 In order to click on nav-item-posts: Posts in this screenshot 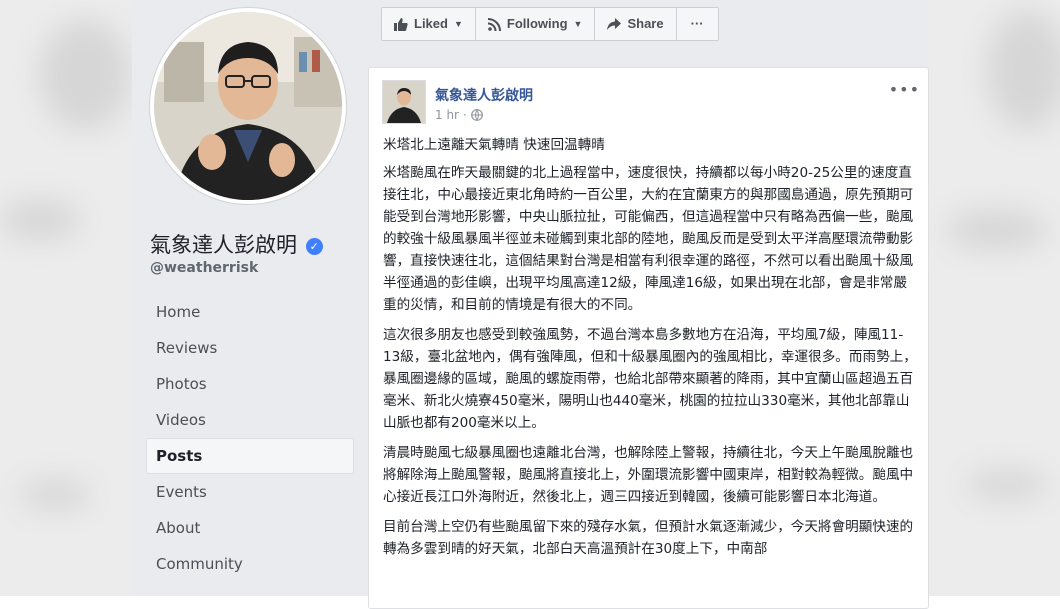, I will do `click(250, 456)`.